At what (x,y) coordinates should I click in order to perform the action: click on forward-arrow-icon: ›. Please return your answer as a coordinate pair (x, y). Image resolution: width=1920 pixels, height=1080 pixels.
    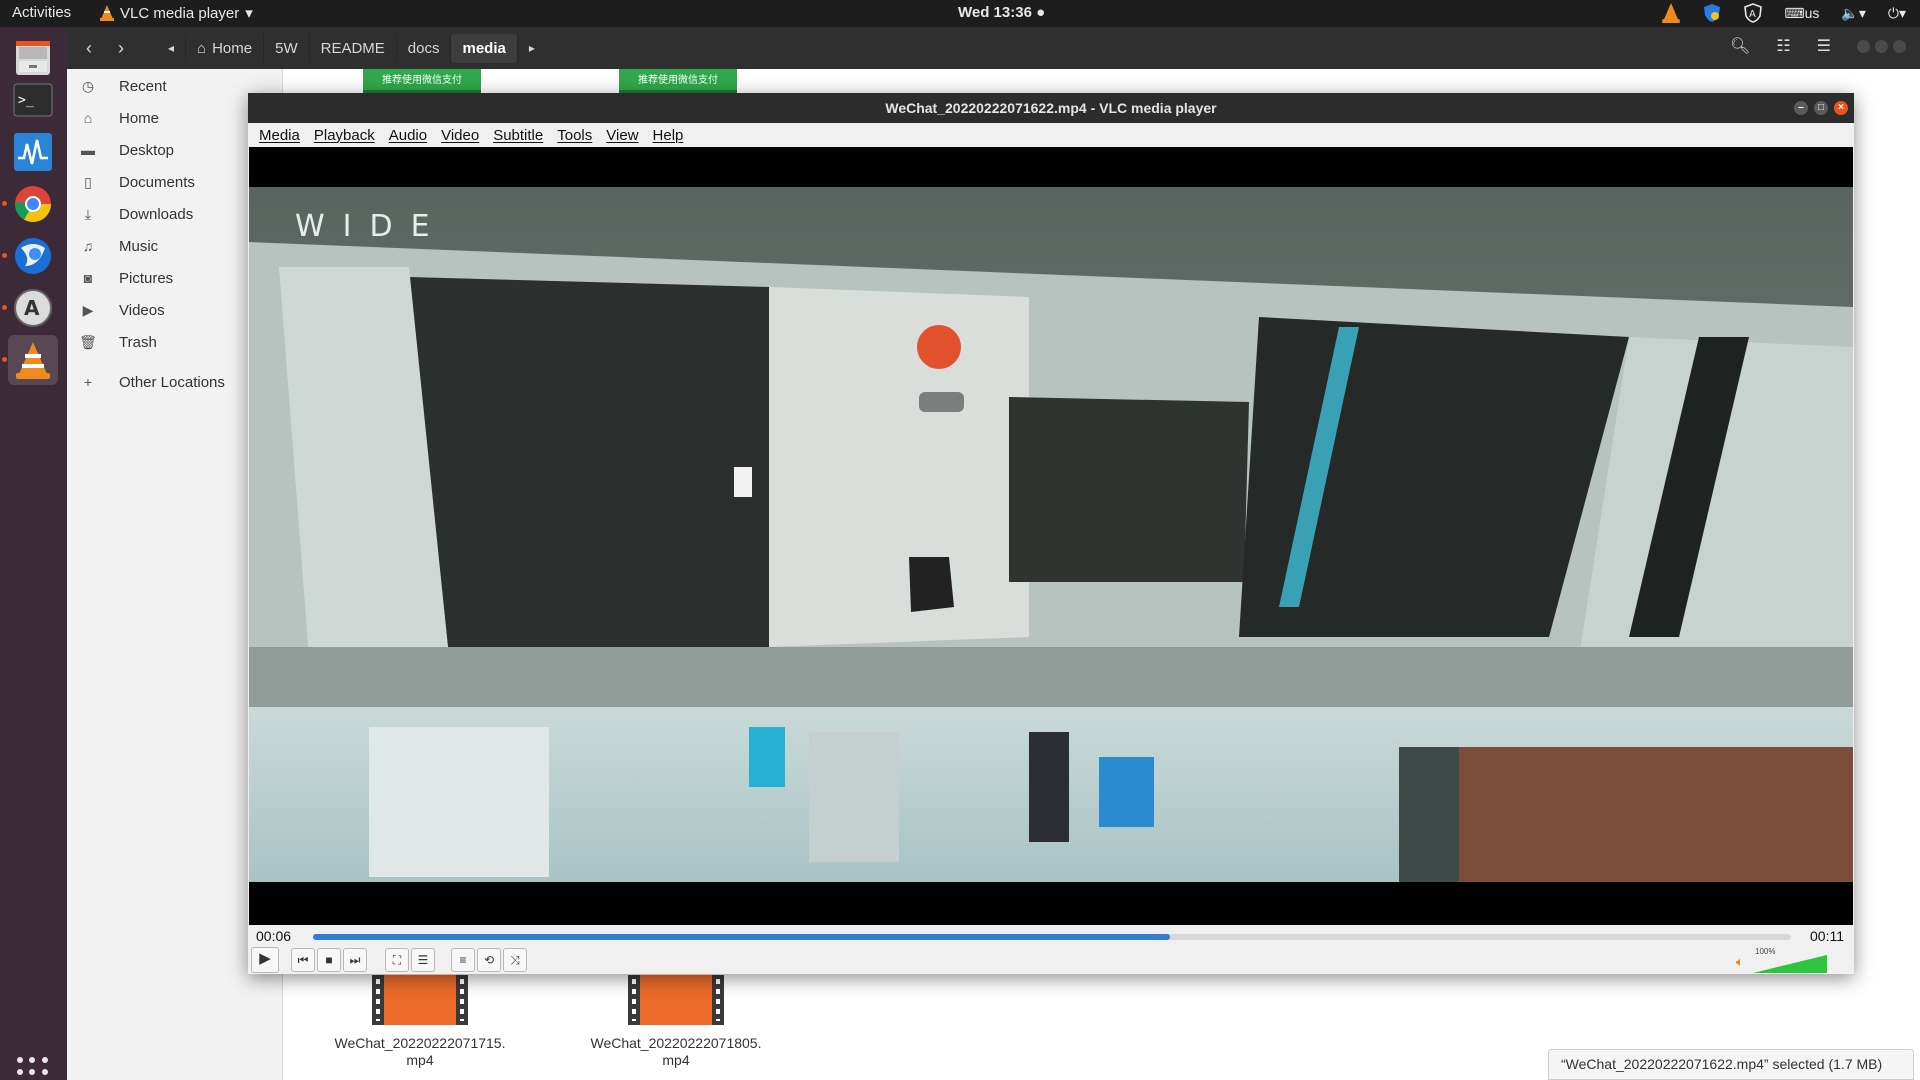
    Looking at the image, I should click on (121, 48).